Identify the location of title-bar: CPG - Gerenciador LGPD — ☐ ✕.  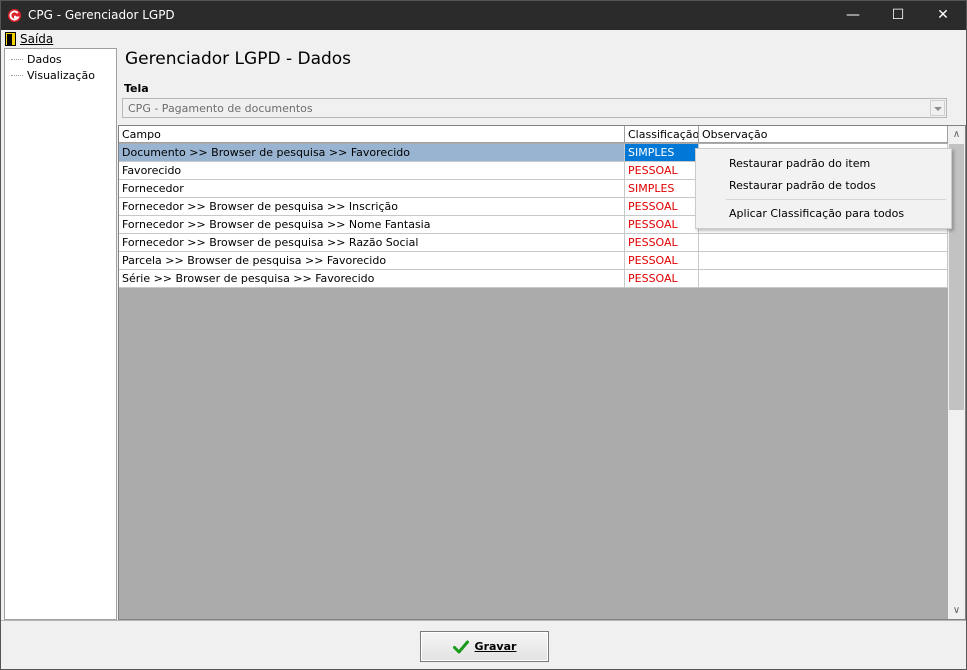
(483, 15).